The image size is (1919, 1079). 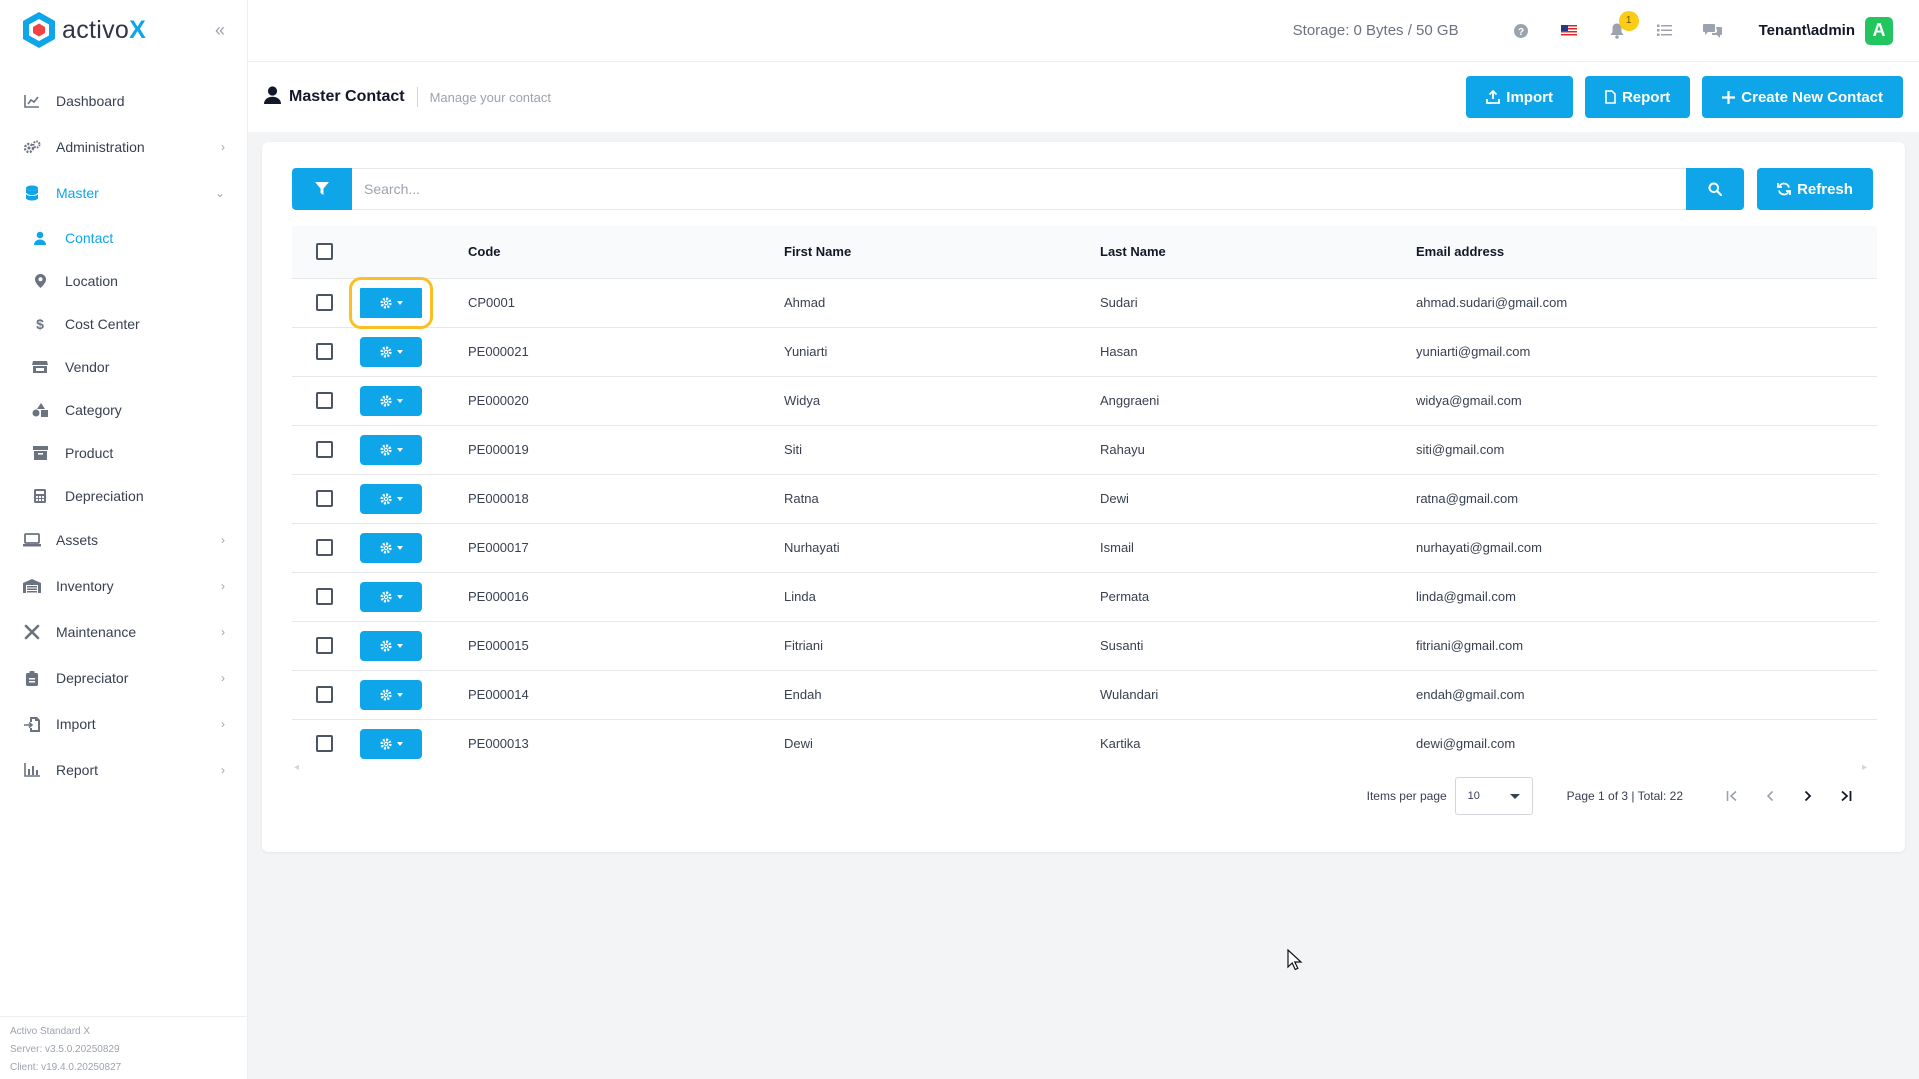 What do you see at coordinates (626, 597) in the screenshot?
I see `code-cell: PE000016` at bounding box center [626, 597].